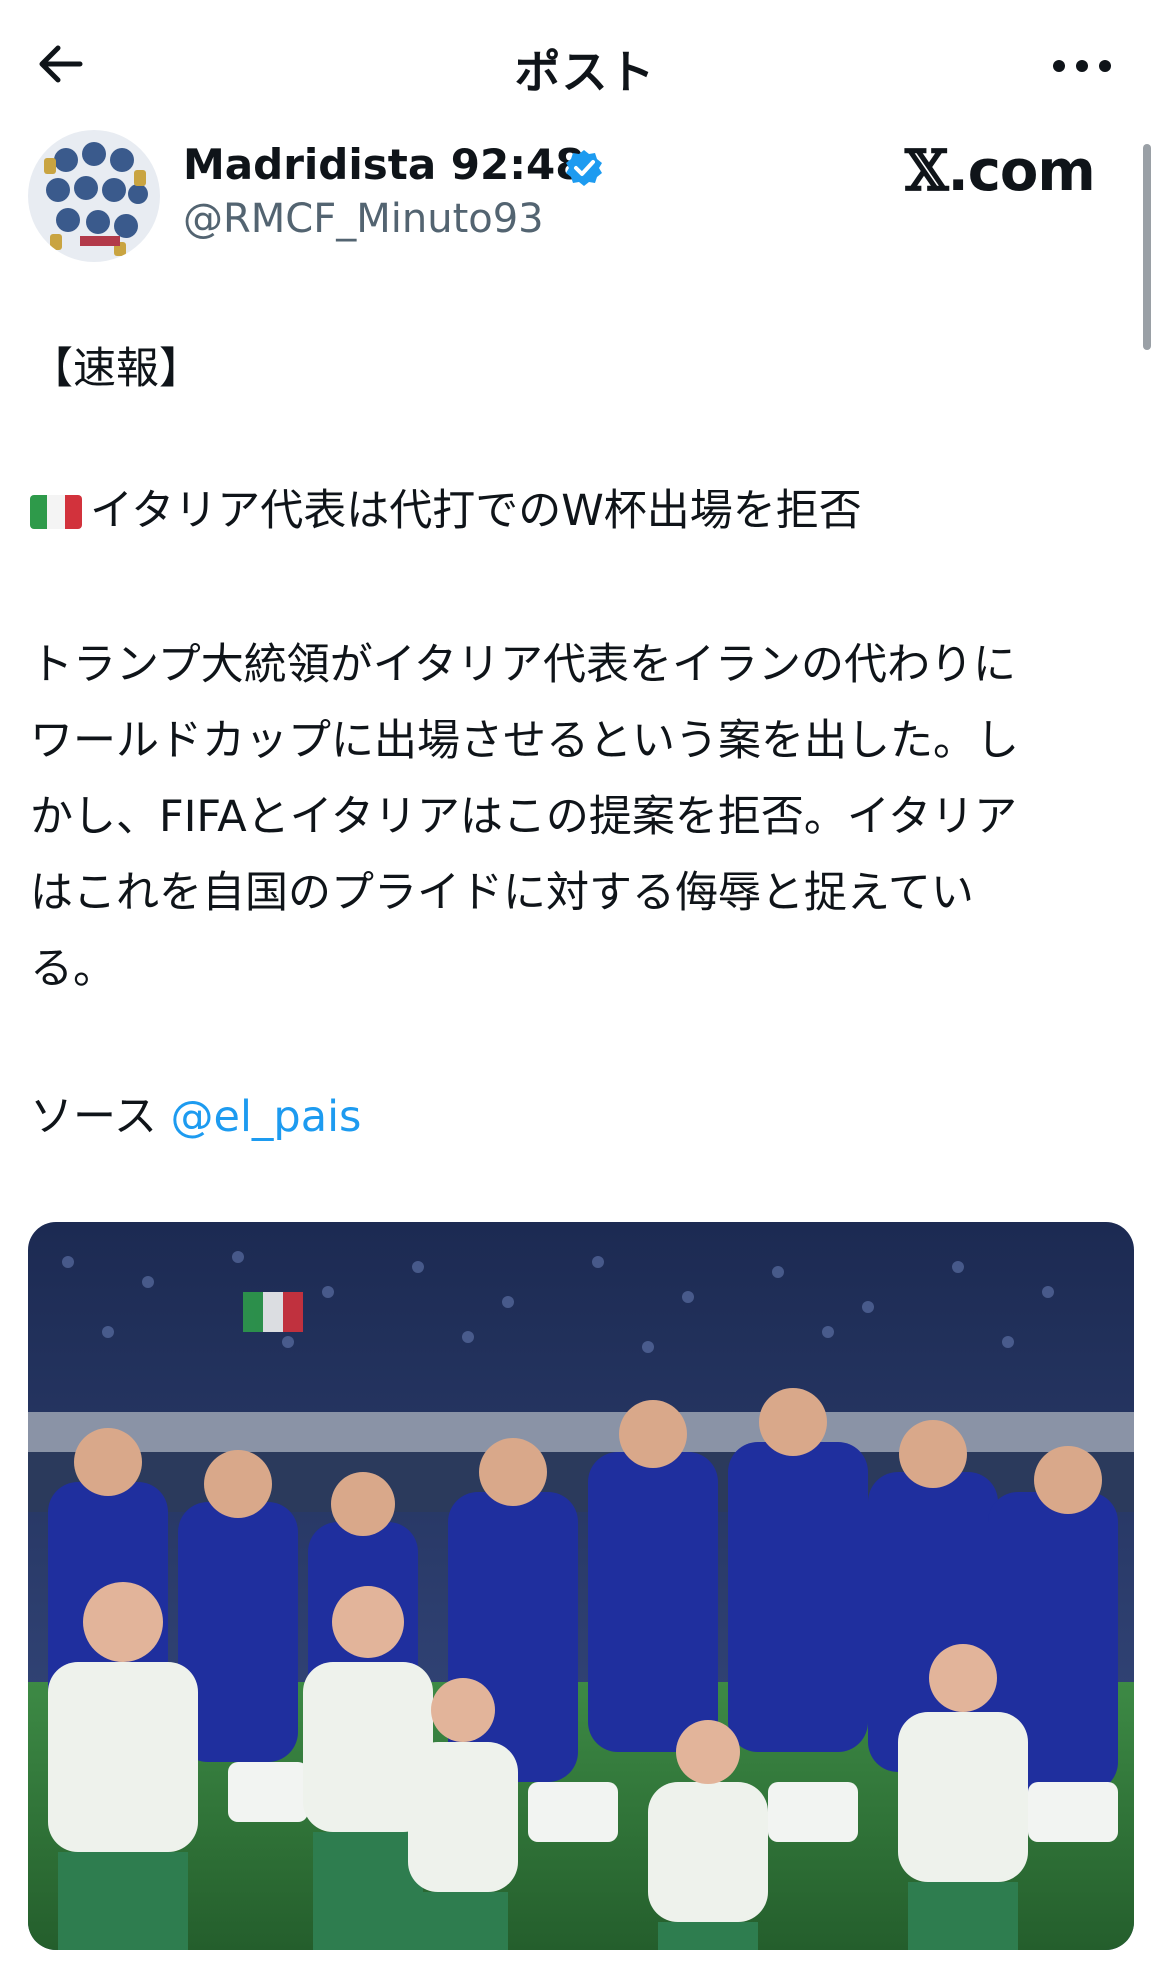 This screenshot has height=1975, width=1170. I want to click on more-horizontal-icon, so click(1082, 66).